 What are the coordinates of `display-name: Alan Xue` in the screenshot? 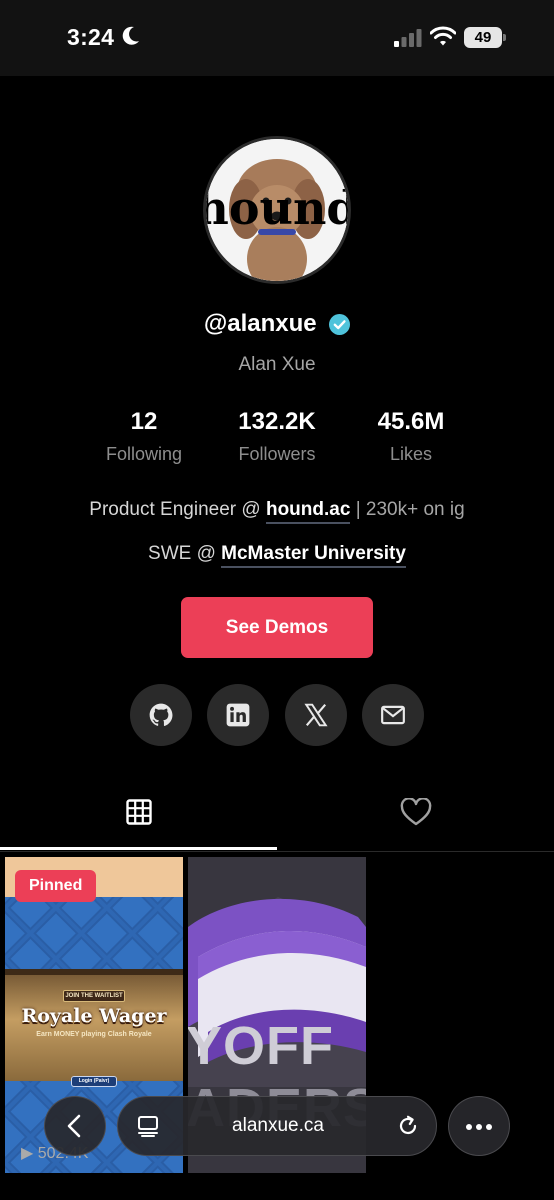 It's located at (277, 364).